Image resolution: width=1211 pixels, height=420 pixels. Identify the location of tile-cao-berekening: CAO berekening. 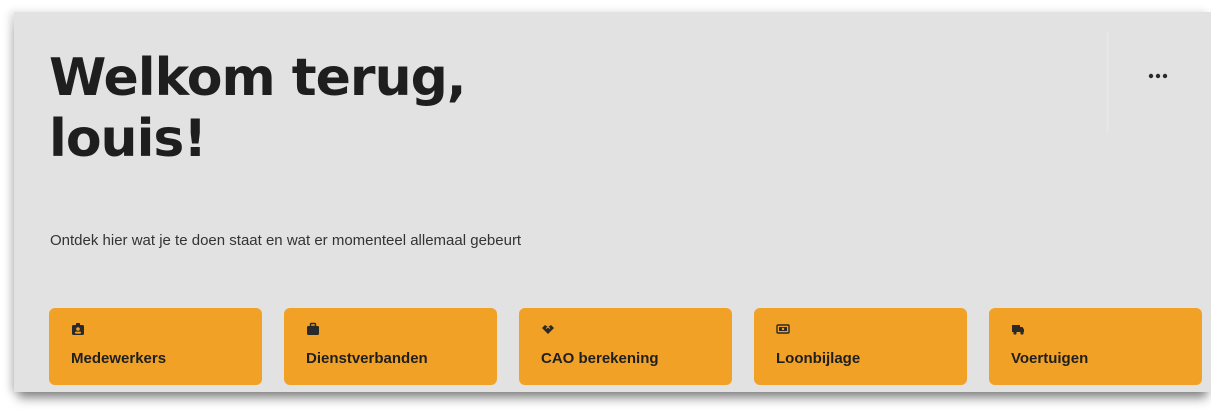
(625, 346).